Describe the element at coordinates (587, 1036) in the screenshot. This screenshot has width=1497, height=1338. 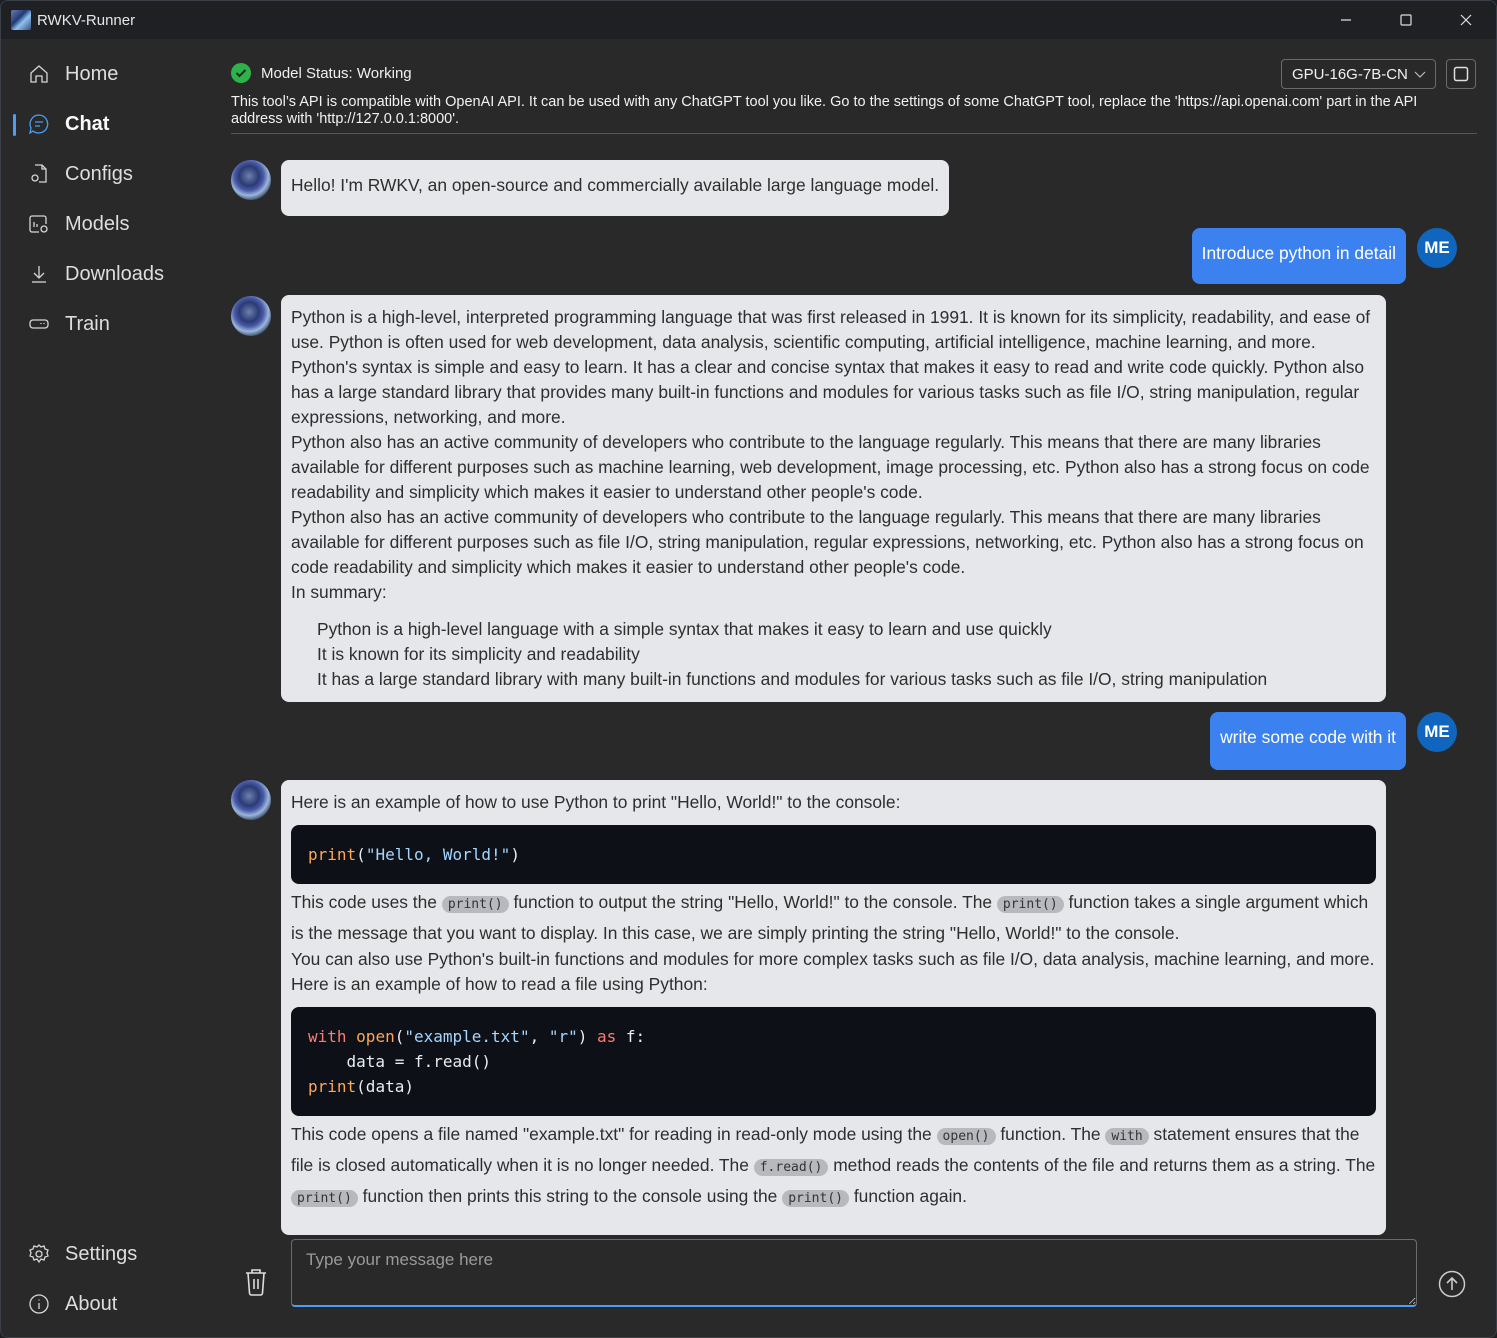
I see `code-token: )` at that location.